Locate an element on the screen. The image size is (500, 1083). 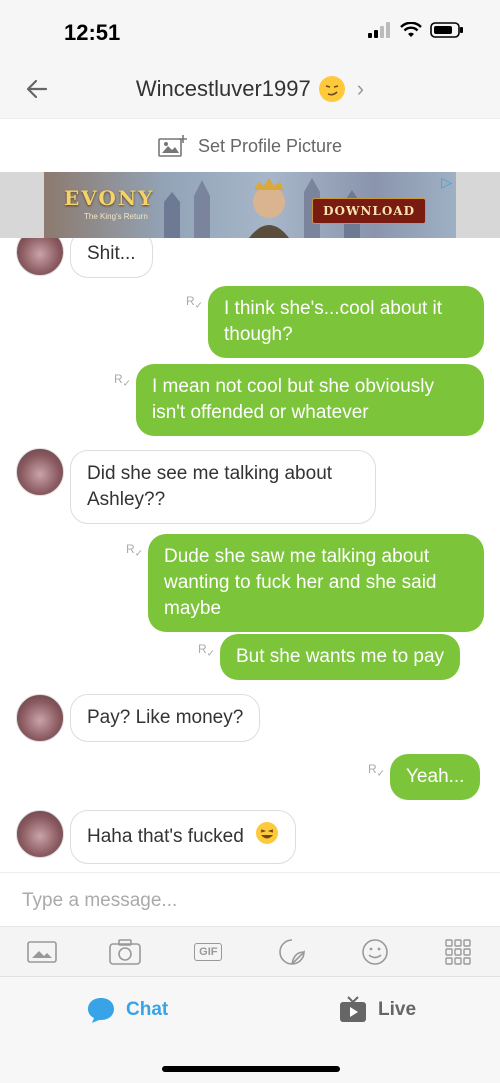
message-composer is located at coordinates (250, 899).